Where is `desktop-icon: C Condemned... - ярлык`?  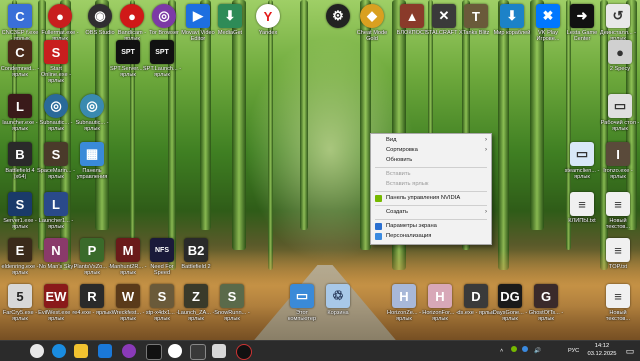 desktop-icon: C Condemned... - ярлык is located at coordinates (20, 59).